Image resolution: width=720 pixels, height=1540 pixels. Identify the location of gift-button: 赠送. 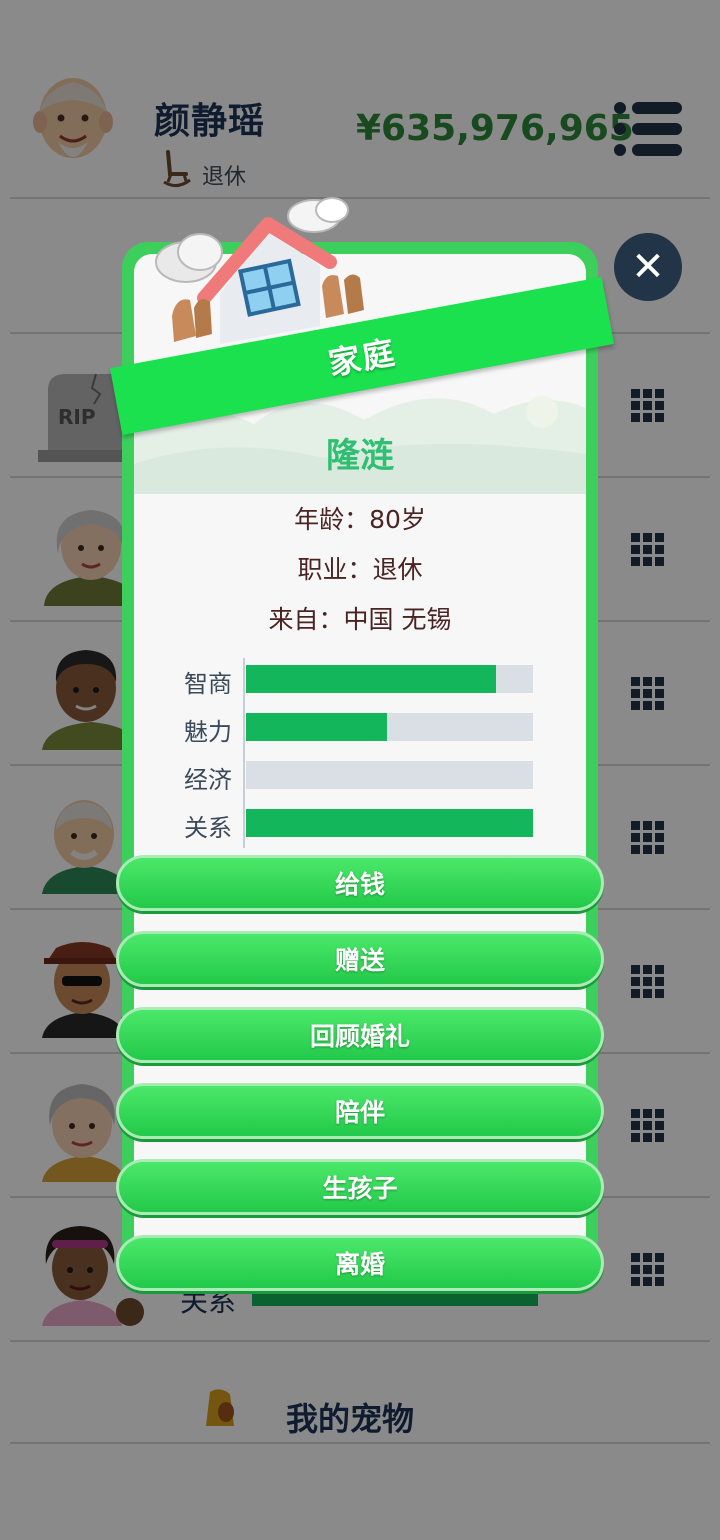
(360, 959).